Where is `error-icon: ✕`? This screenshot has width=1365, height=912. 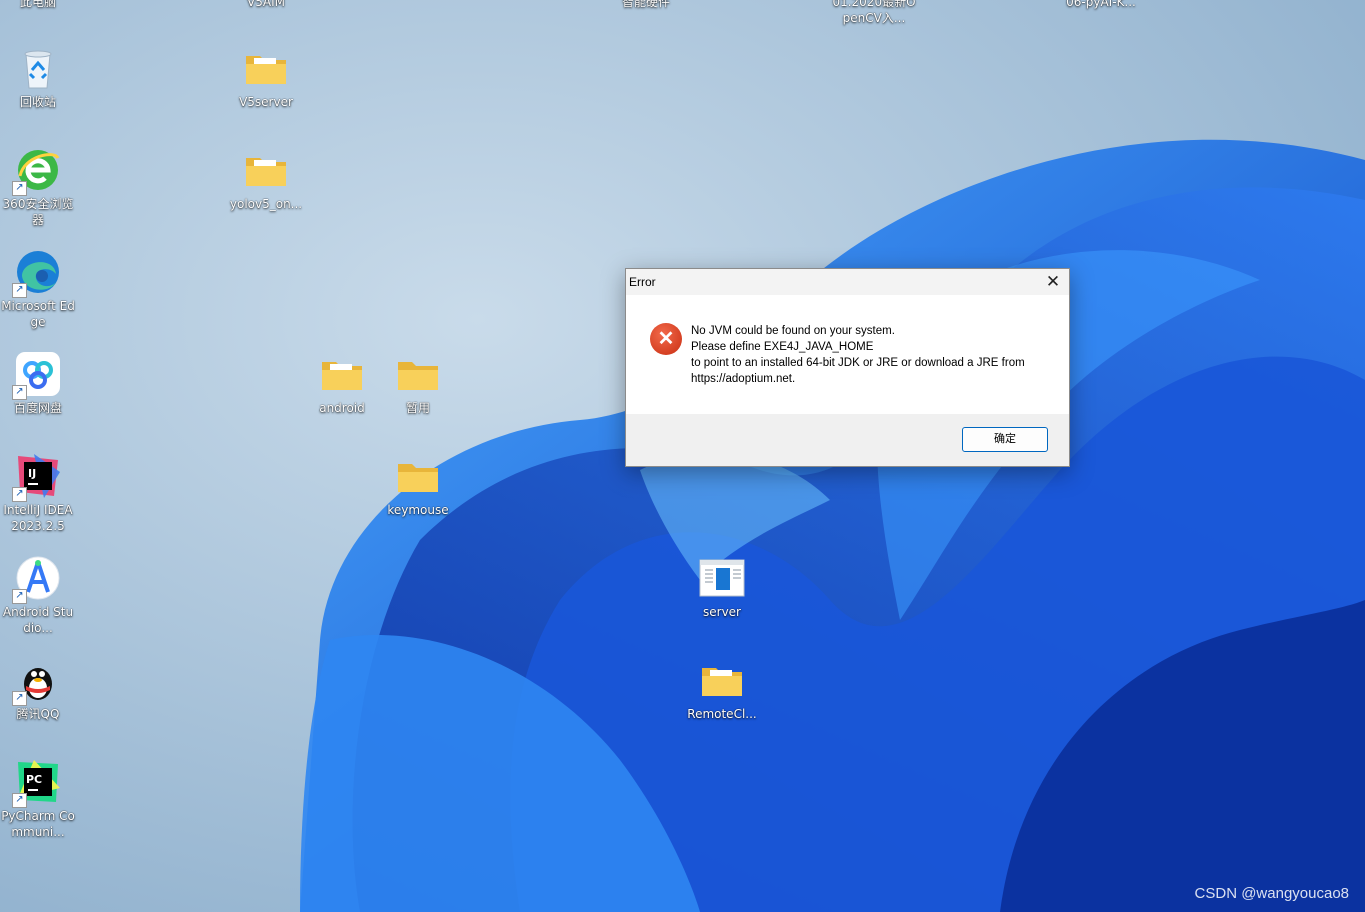
error-icon: ✕ is located at coordinates (666, 339).